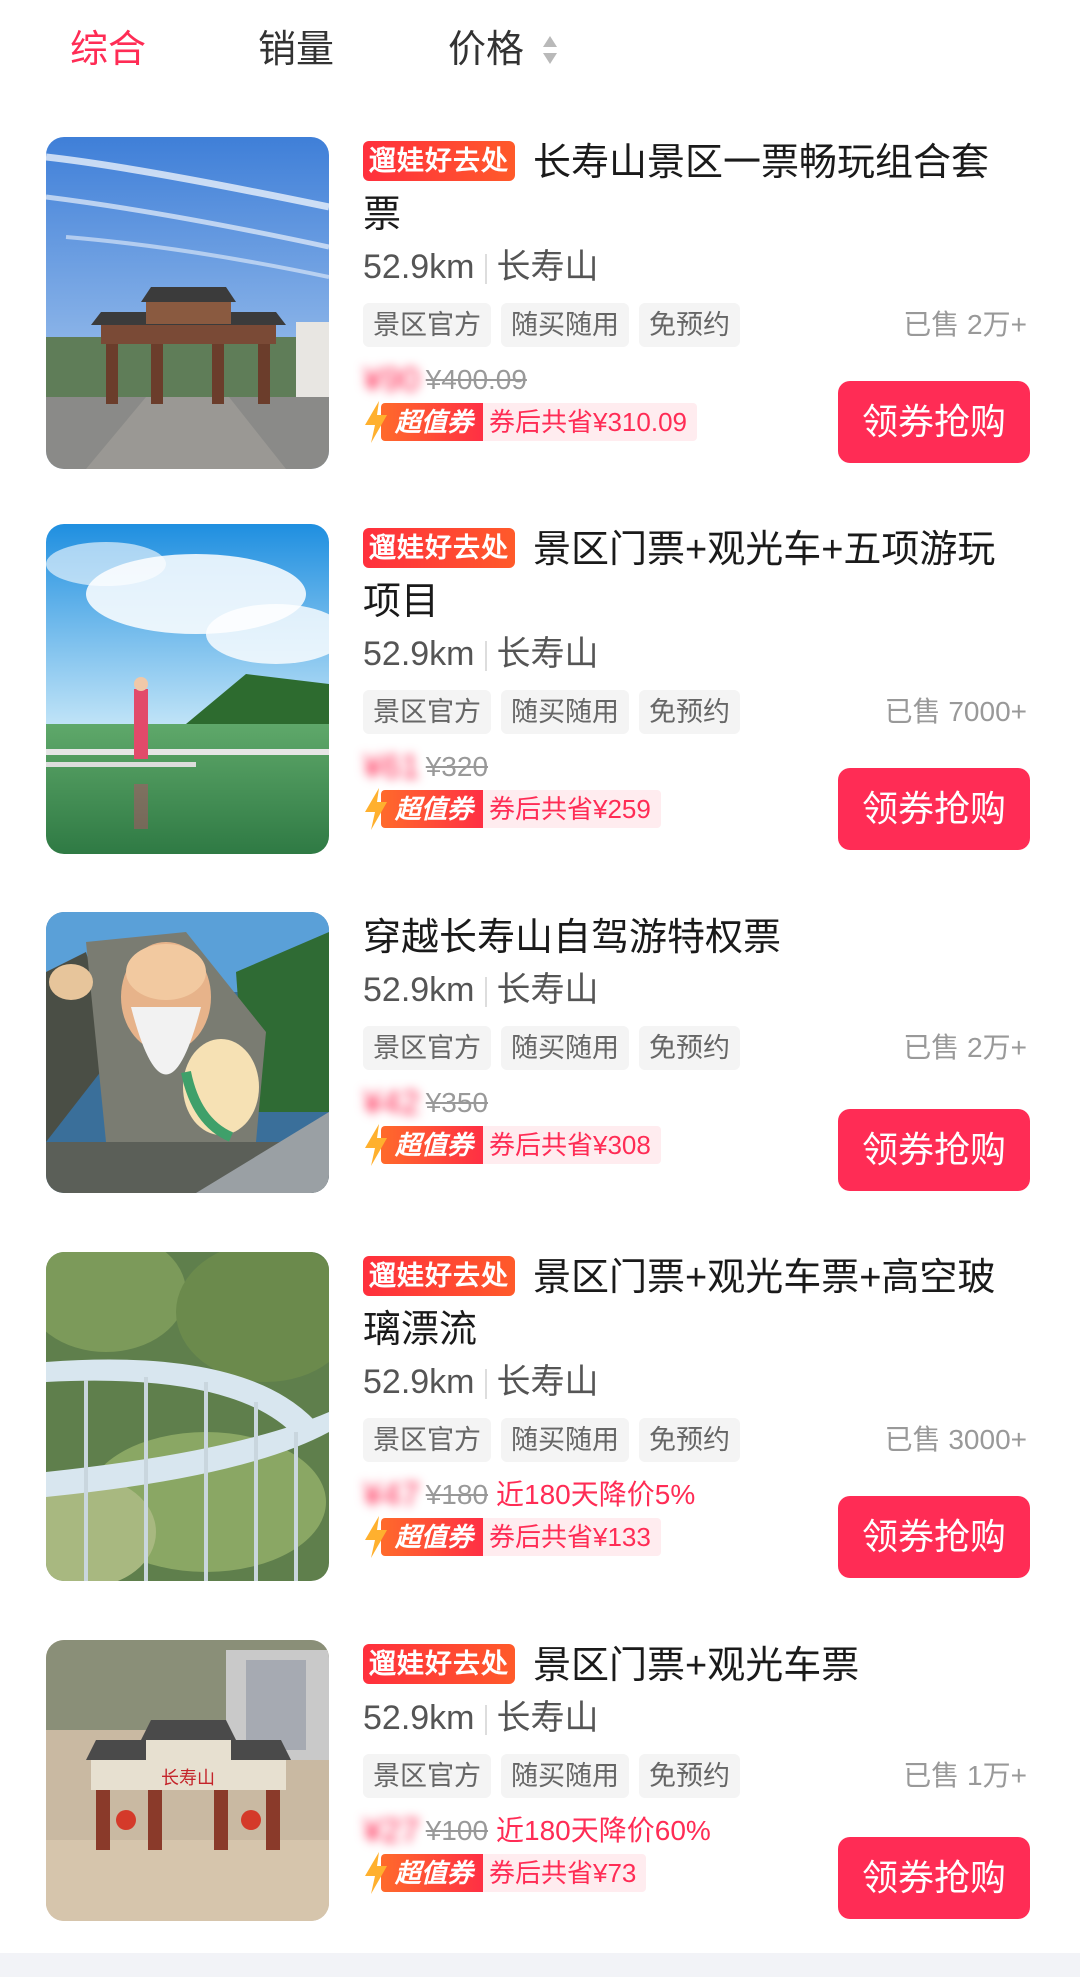 Image resolution: width=1080 pixels, height=1977 pixels. I want to click on aerial-gate-image: 长寿山, so click(187, 1780).